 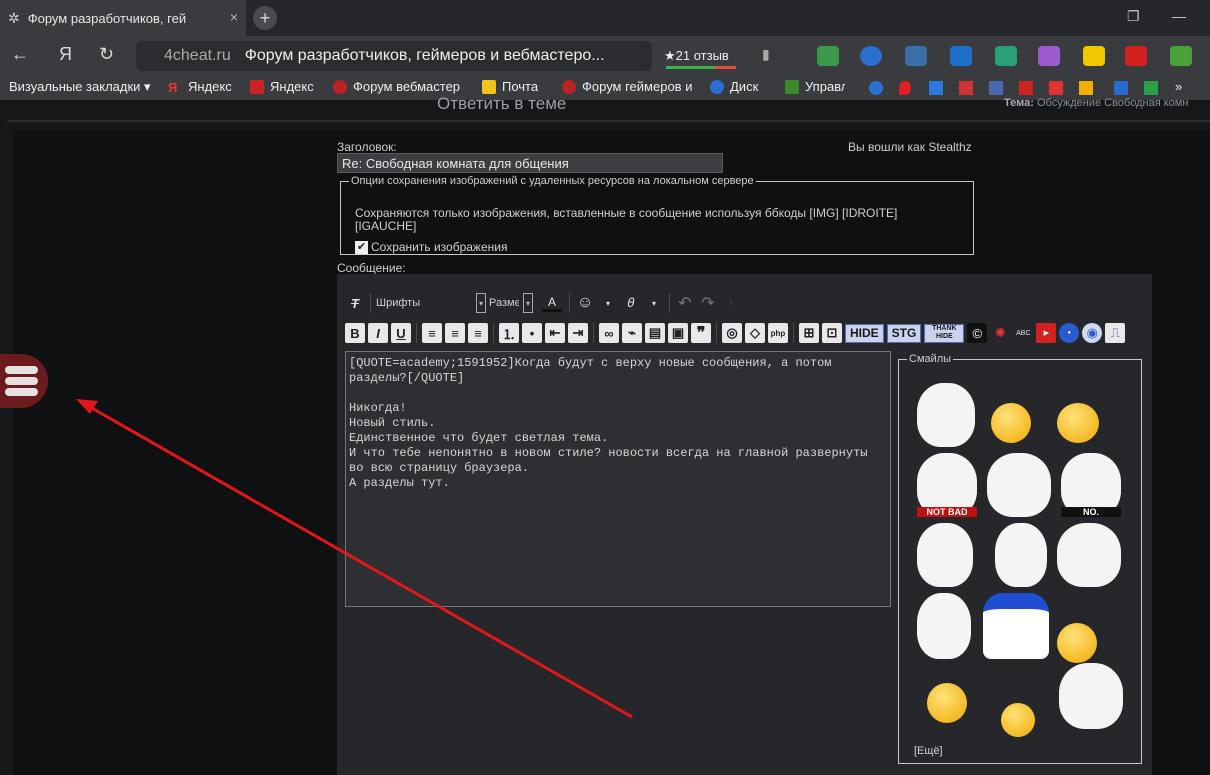 What do you see at coordinates (700, 56) in the screenshot?
I see `reviews-badge: ★21 отзыв` at bounding box center [700, 56].